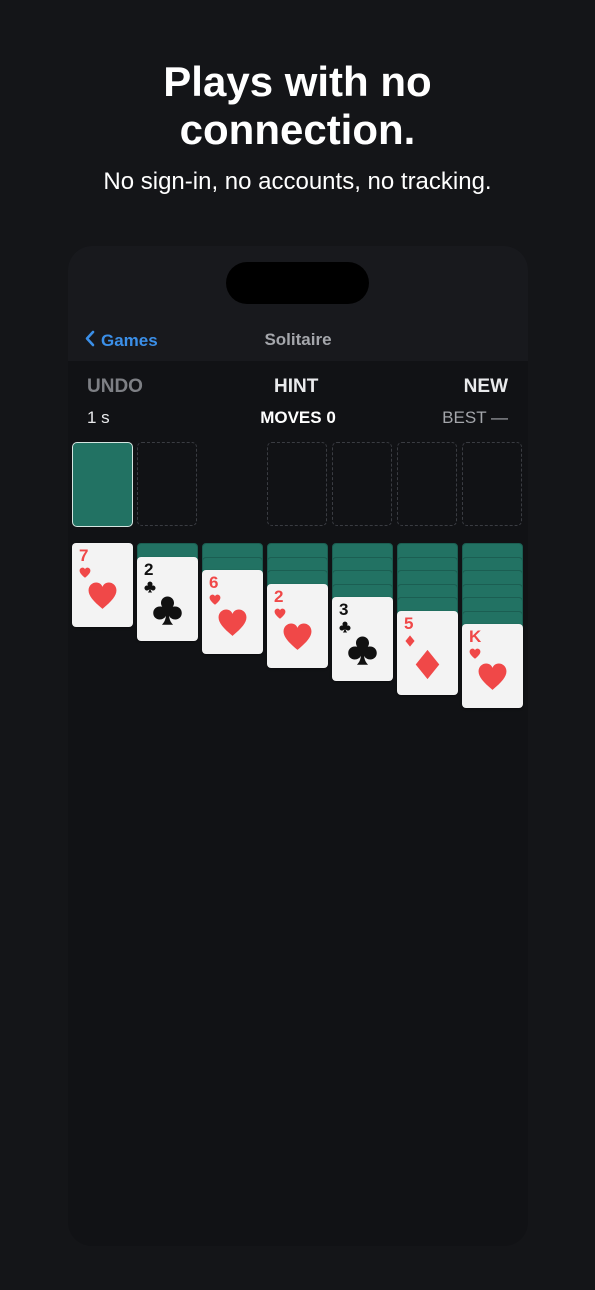 The width and height of the screenshot is (595, 1290). I want to click on card-rank: 5, so click(409, 623).